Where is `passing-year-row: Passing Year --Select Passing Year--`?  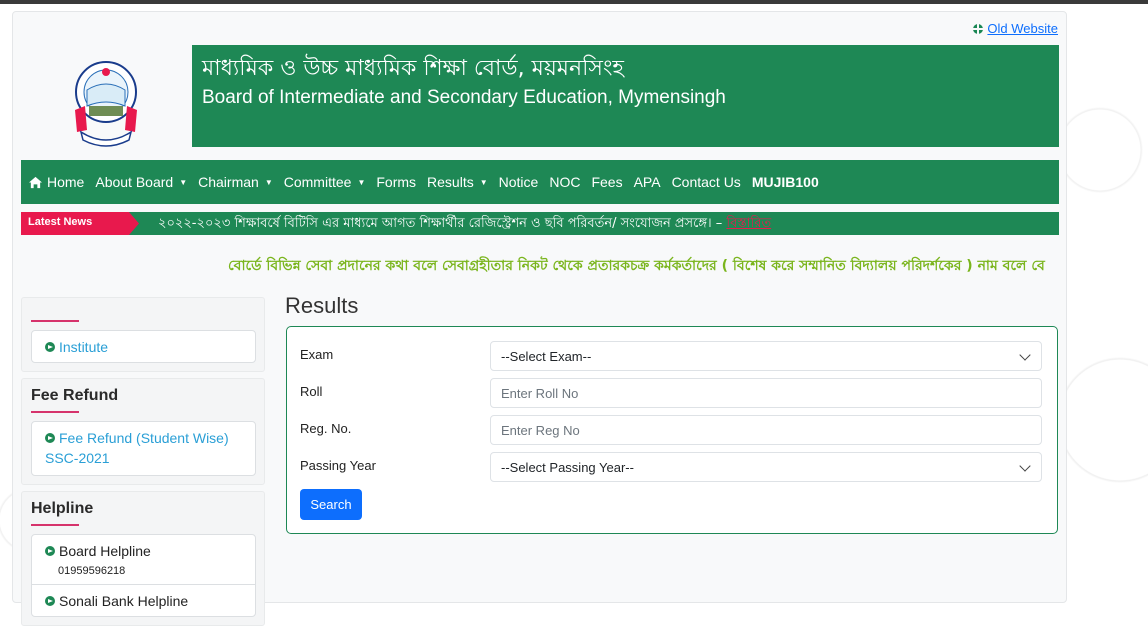
passing-year-row: Passing Year --Select Passing Year-- is located at coordinates (672, 467).